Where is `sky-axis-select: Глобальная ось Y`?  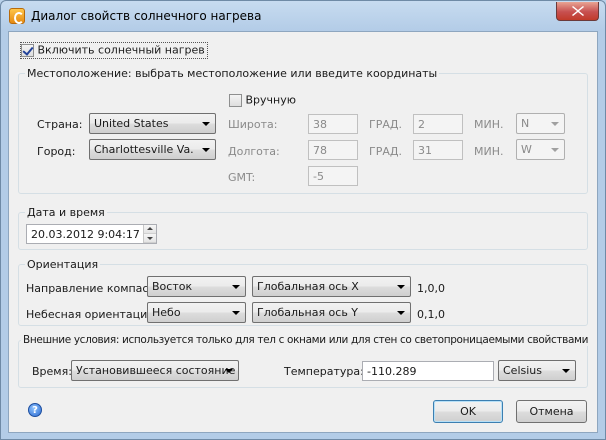
sky-axis-select: Глобальная ось Y is located at coordinates (331, 312).